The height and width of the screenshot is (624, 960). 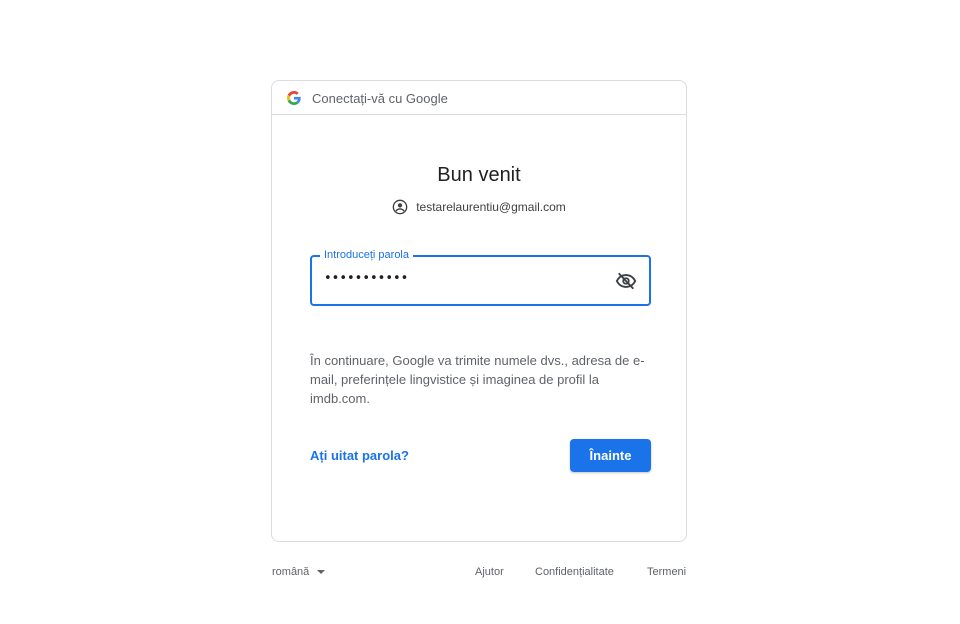 I want to click on password-field: Introduceți parola, so click(x=480, y=277).